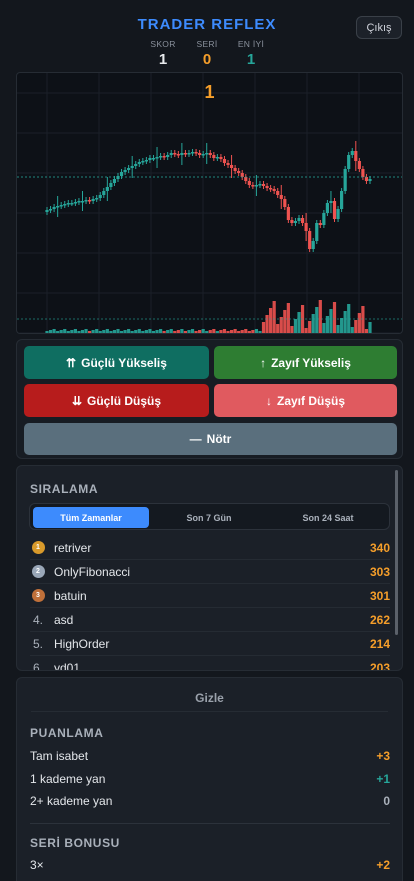 The width and height of the screenshot is (414, 881). I want to click on scoring-row-points: +3, so click(383, 756).